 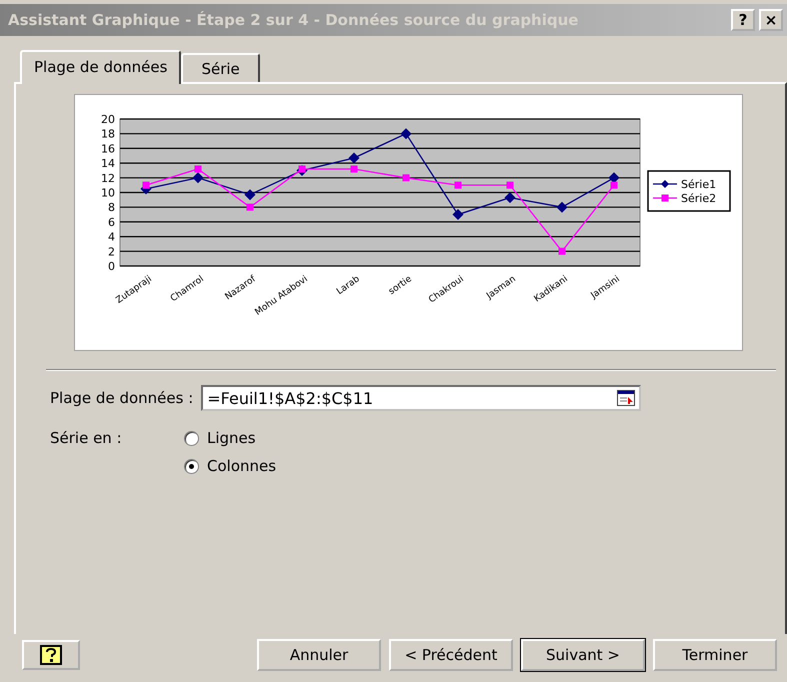 What do you see at coordinates (583, 655) in the screenshot?
I see `dialog-button: Suivant >` at bounding box center [583, 655].